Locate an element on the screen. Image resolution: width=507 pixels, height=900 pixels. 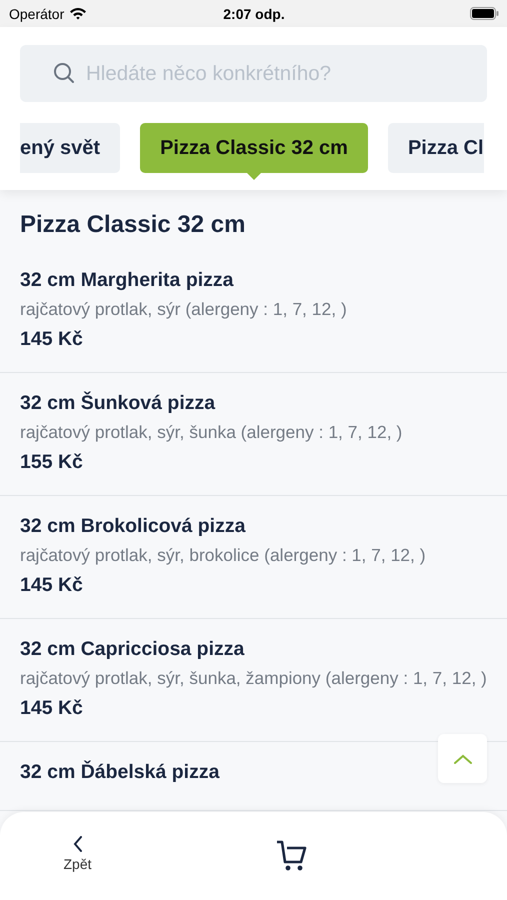
item-name: 32 cm Ďábelská pizza is located at coordinates (120, 772).